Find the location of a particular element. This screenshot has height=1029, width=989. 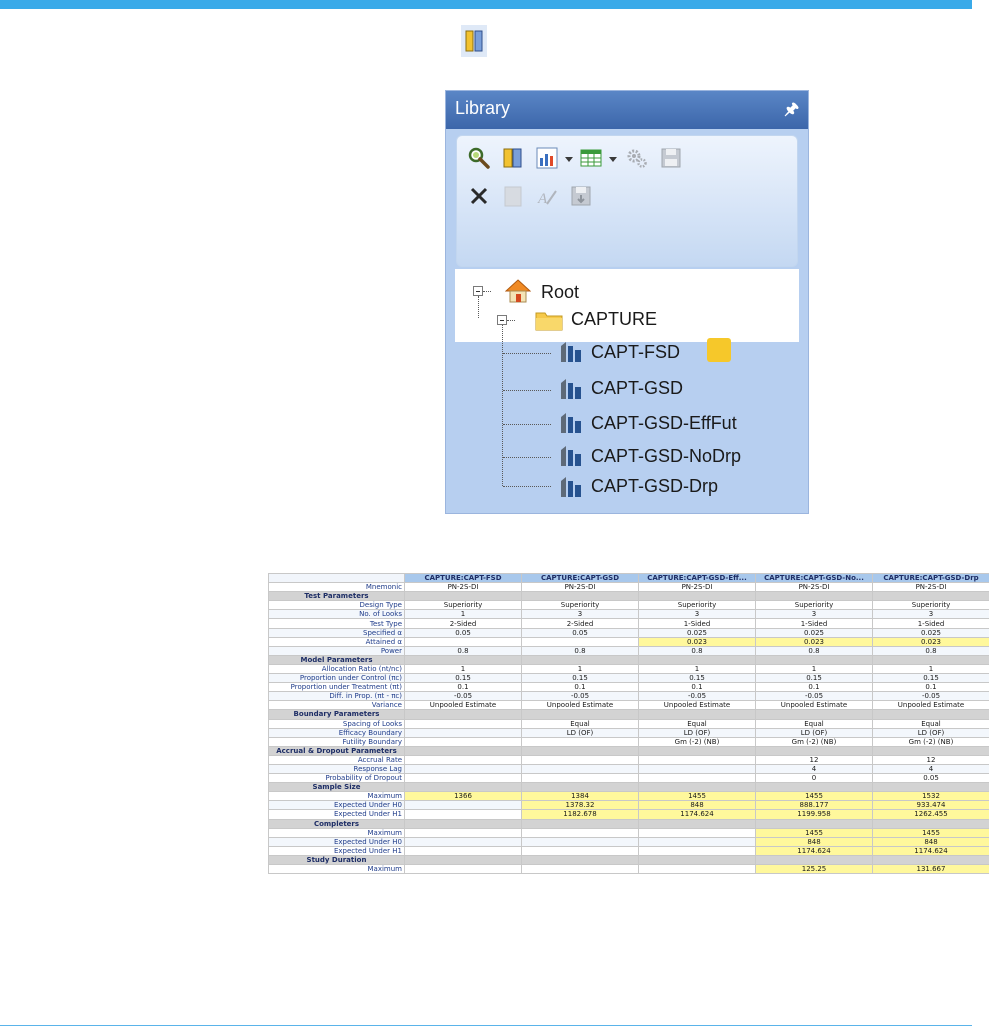

row-label: Allocation Ratio (nt/nc) is located at coordinates (336, 669).